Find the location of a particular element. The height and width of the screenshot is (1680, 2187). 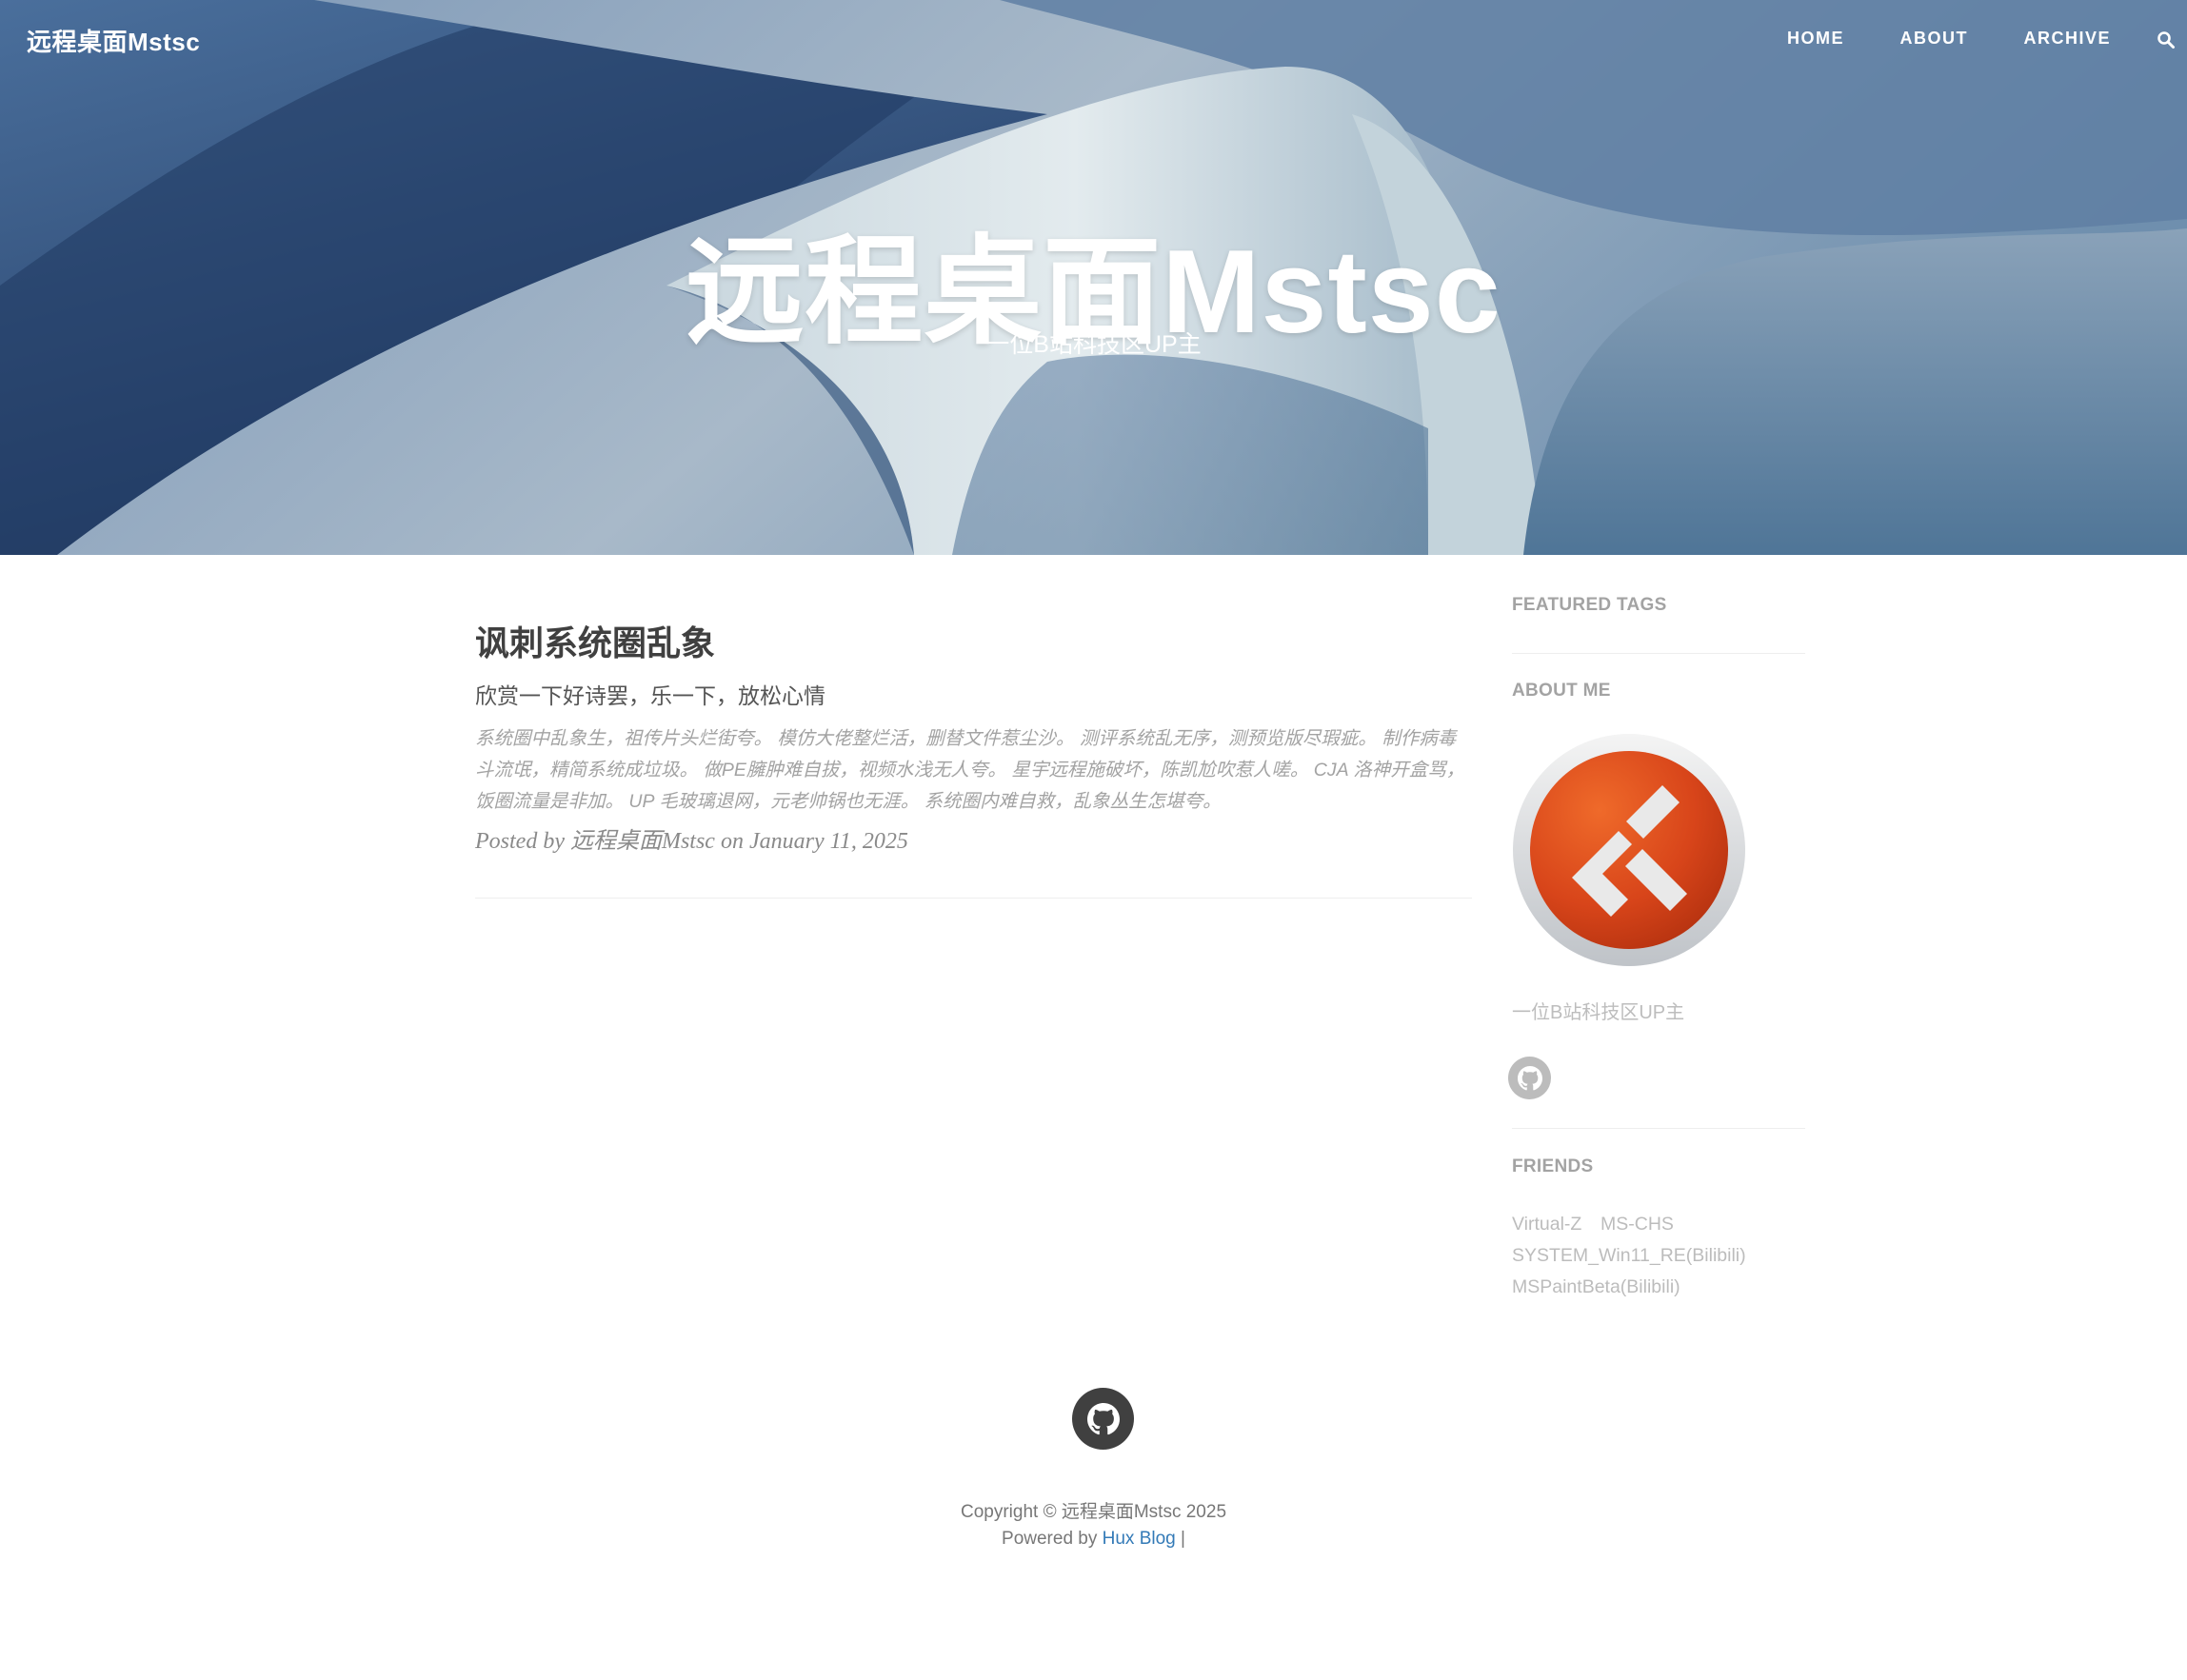

hux-blog-link: Hux Blog is located at coordinates (1139, 1539).